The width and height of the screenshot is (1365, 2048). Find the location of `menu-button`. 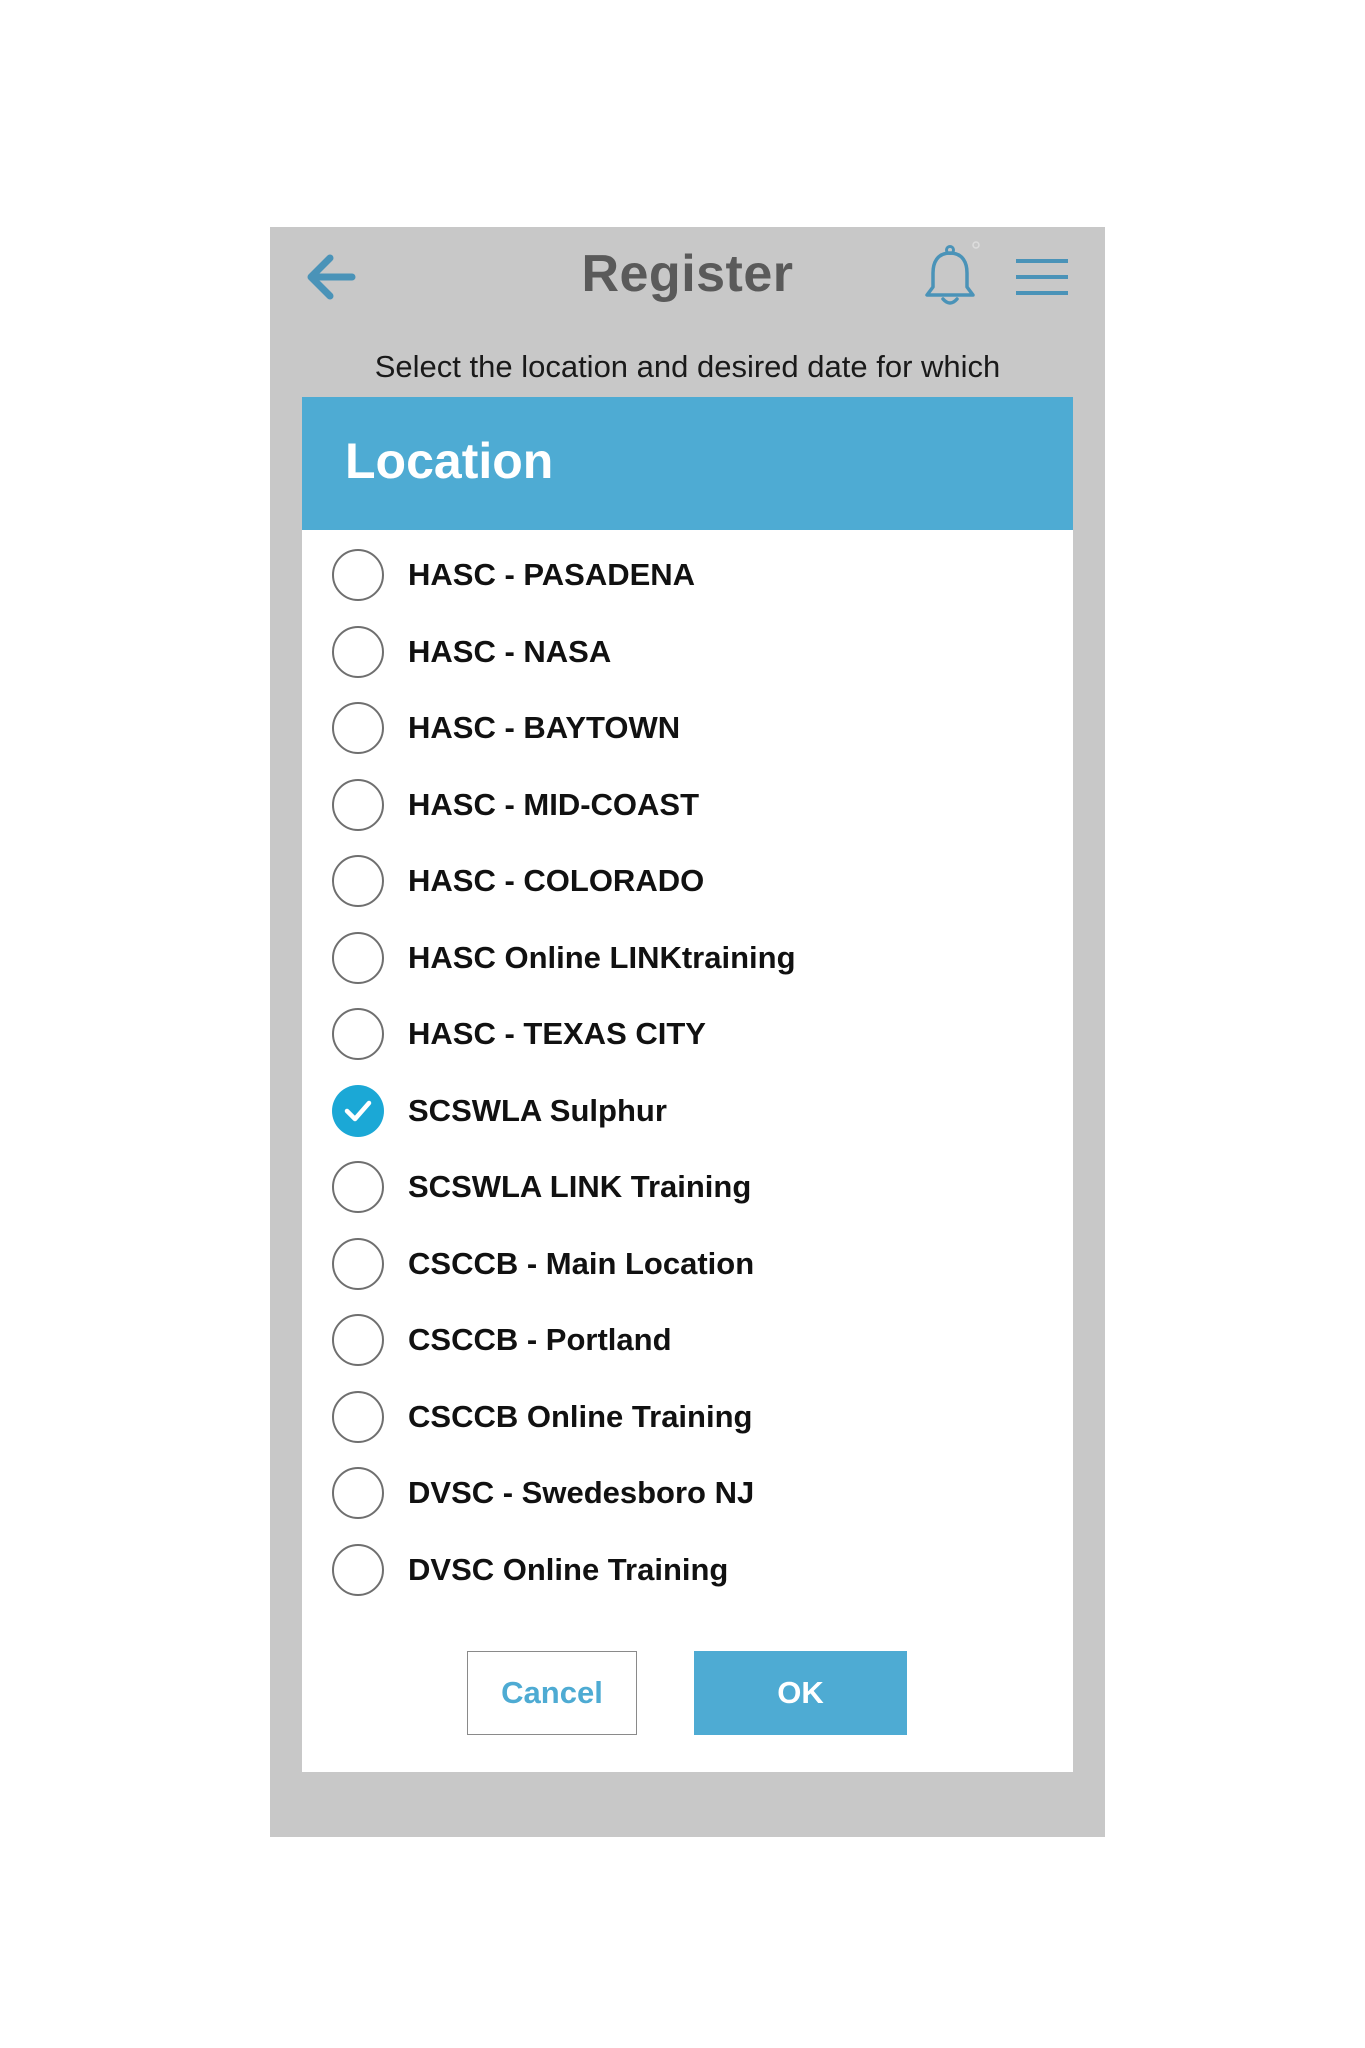

menu-button is located at coordinates (1042, 277).